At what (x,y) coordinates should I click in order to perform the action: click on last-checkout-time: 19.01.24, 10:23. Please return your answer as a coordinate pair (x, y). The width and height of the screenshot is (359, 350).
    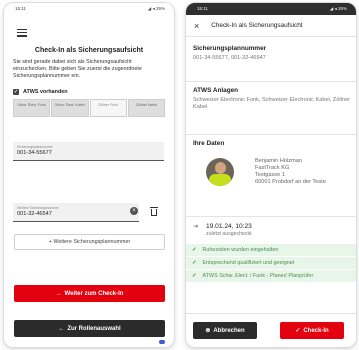
    Looking at the image, I should click on (229, 226).